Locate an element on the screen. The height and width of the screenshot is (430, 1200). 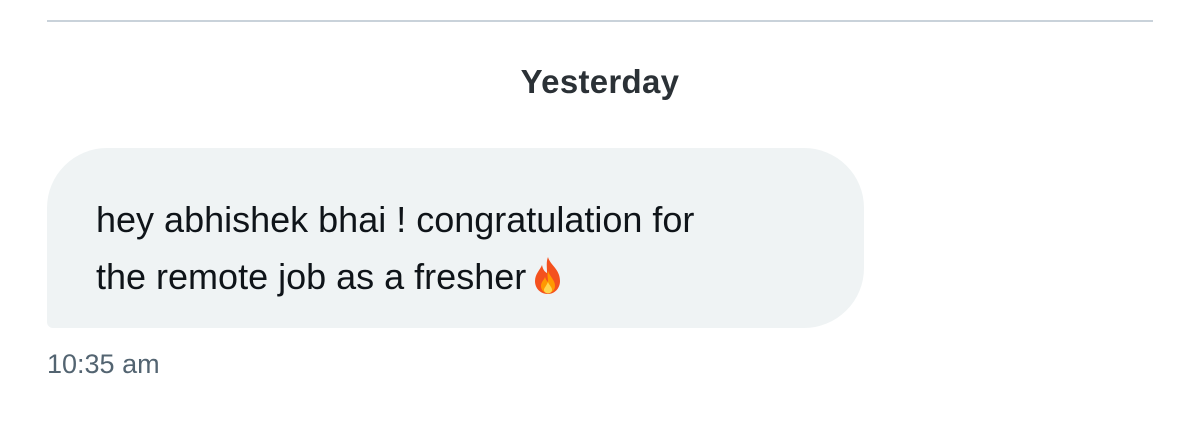
date-separator: Yesterday is located at coordinates (600, 81).